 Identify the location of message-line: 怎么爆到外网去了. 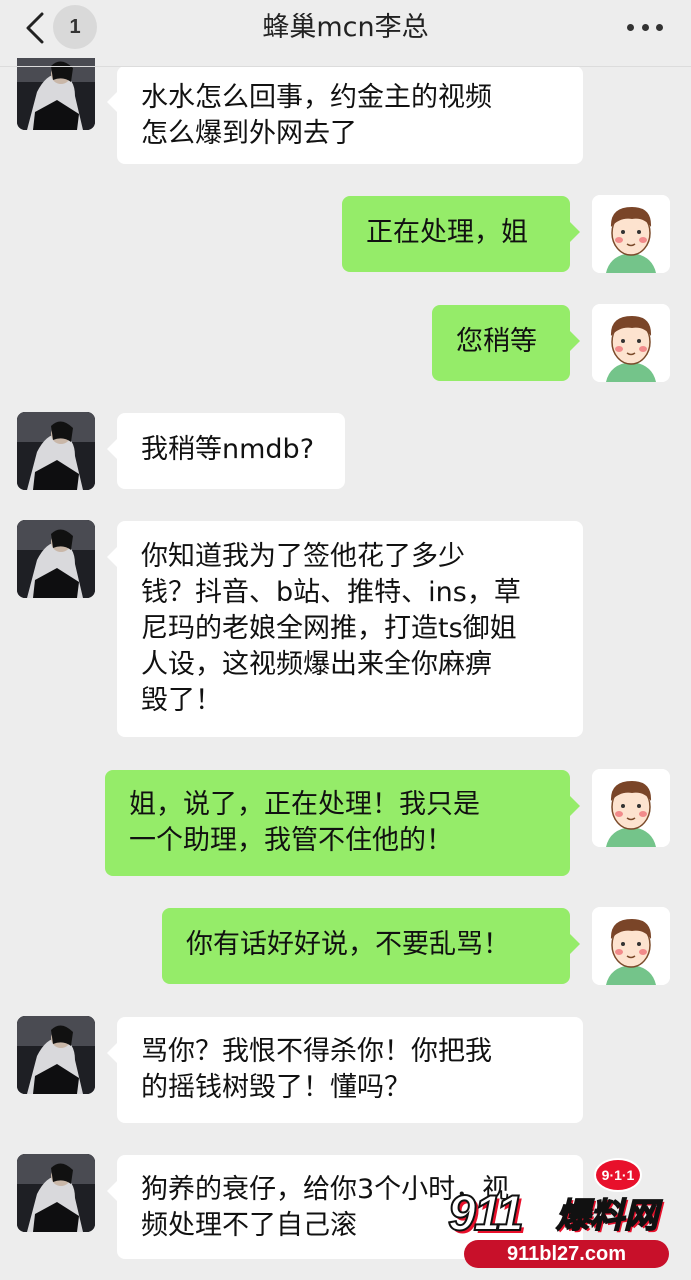
(249, 133).